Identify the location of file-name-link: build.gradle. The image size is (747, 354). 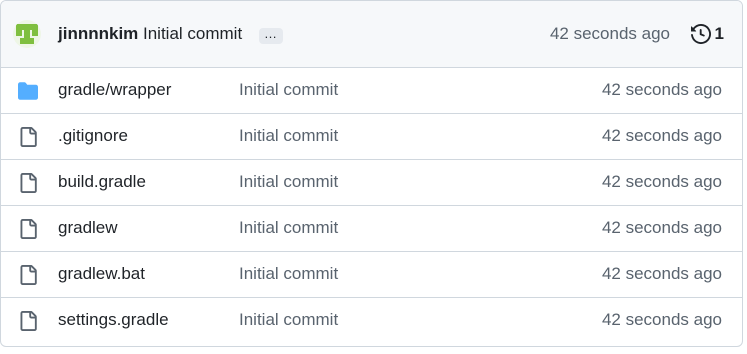
(102, 182).